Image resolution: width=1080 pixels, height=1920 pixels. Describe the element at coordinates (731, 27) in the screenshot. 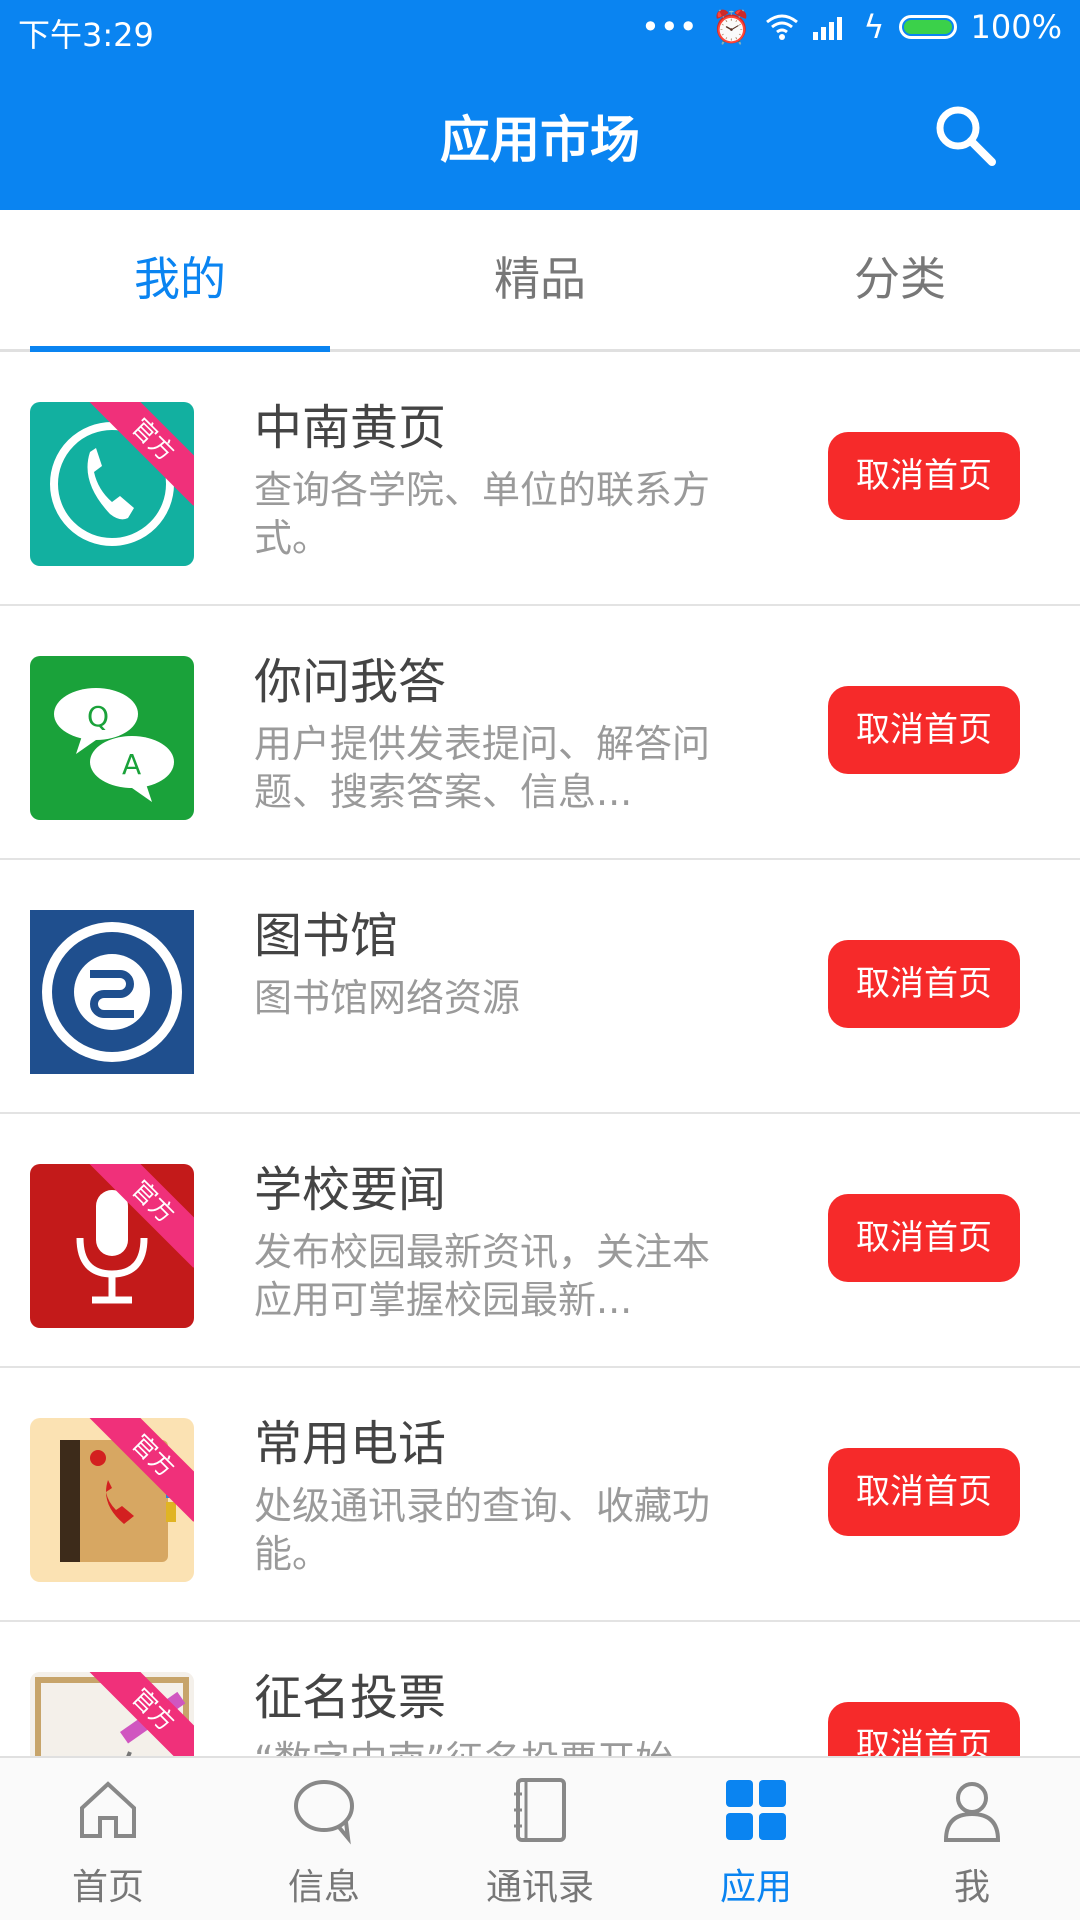

I see `alarm-icon: ⏰` at that location.